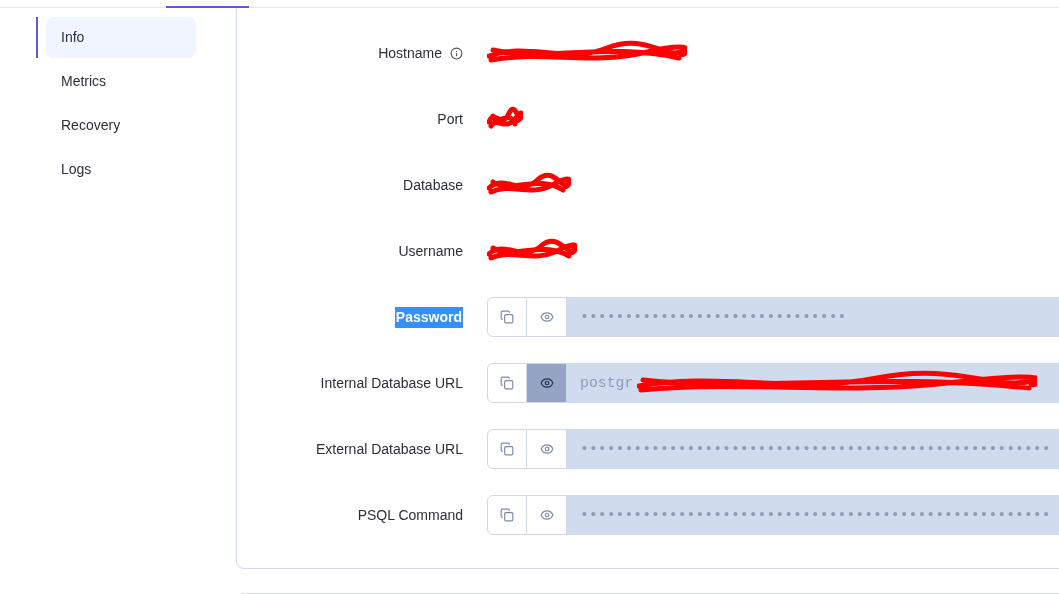  Describe the element at coordinates (389, 449) in the screenshot. I see `field-label: External Database URL` at that location.